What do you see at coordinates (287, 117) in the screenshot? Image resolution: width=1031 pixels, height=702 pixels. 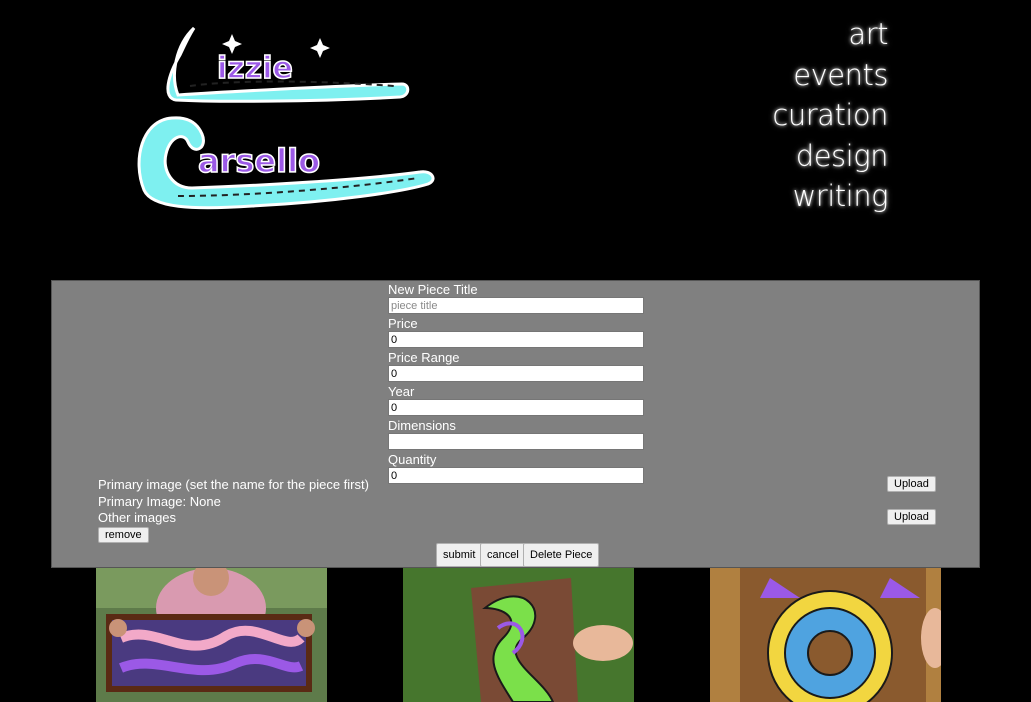 I see `site-logo: izzie arsello` at bounding box center [287, 117].